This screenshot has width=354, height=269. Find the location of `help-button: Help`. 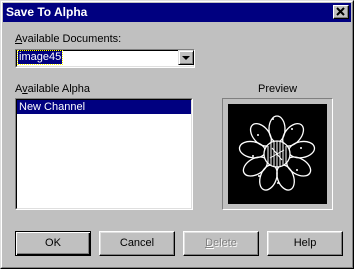

help-button: Help is located at coordinates (305, 243).